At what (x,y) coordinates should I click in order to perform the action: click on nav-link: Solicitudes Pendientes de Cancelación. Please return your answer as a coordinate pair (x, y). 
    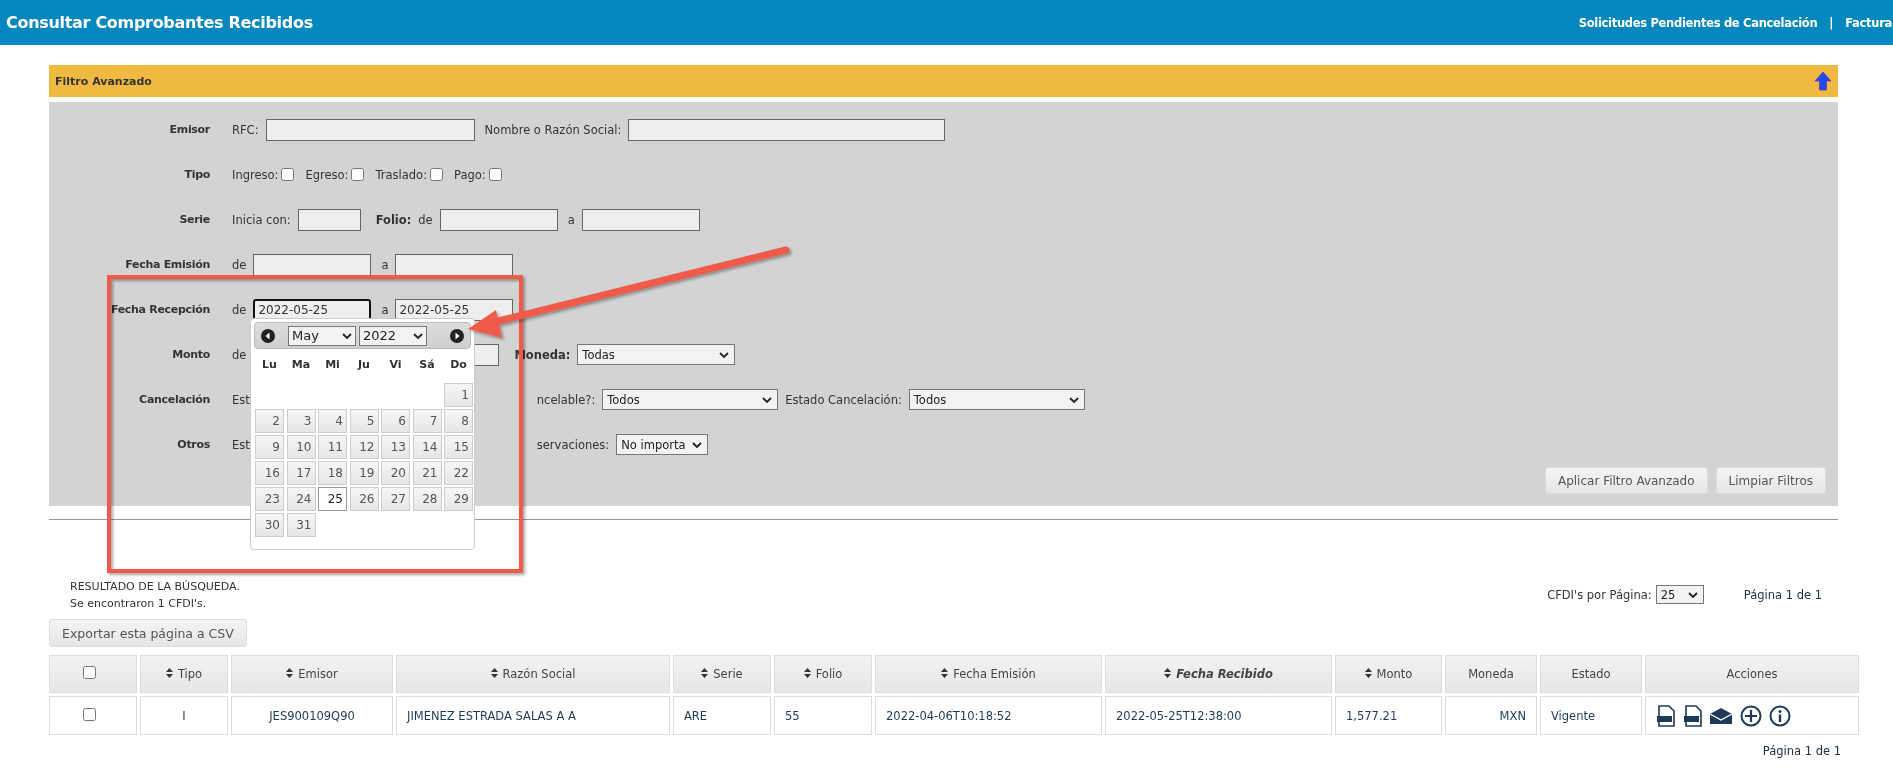
    Looking at the image, I should click on (1698, 22).